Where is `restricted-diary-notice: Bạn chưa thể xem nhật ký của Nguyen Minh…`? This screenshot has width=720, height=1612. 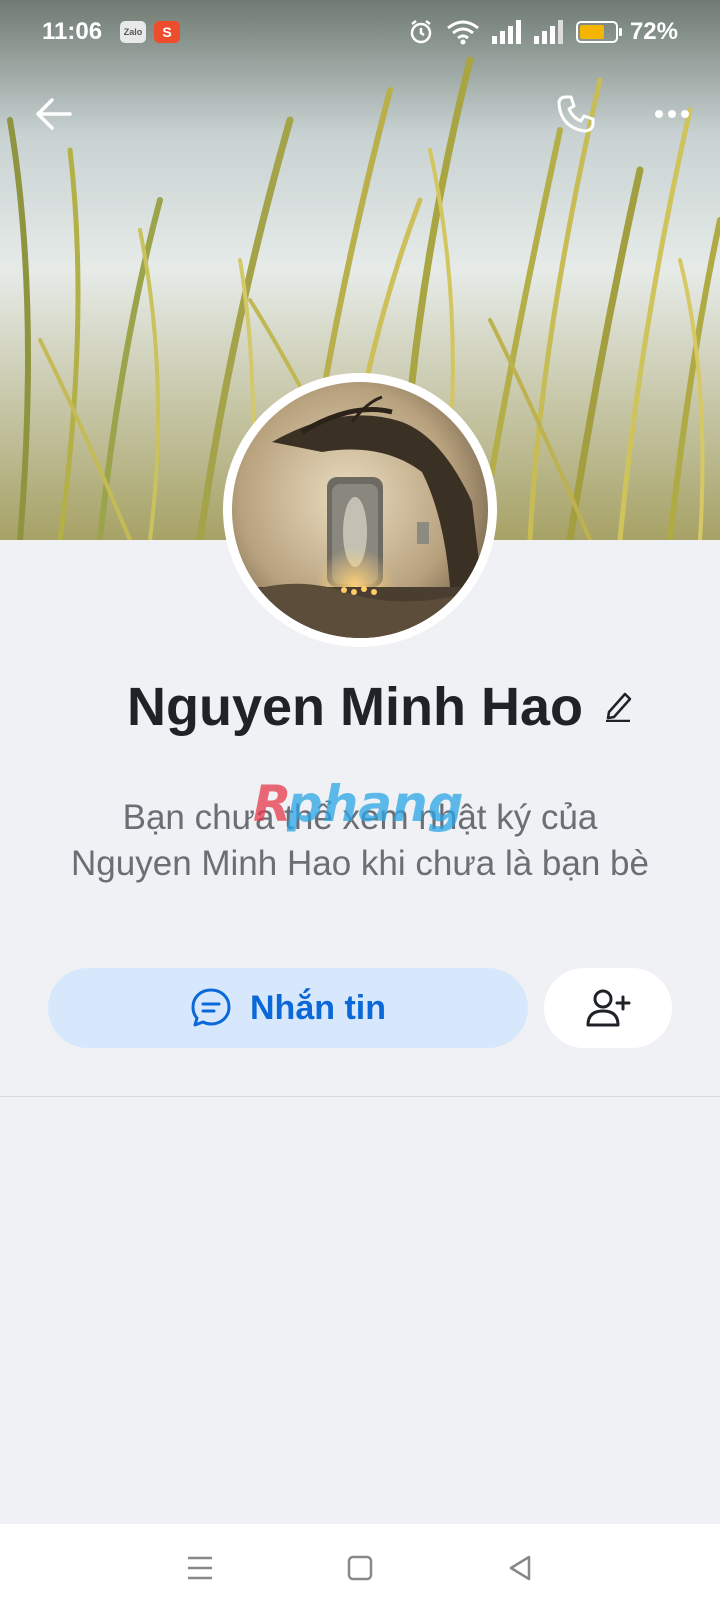 restricted-diary-notice: Bạn chưa thể xem nhật ký của Nguyen Minh… is located at coordinates (360, 840).